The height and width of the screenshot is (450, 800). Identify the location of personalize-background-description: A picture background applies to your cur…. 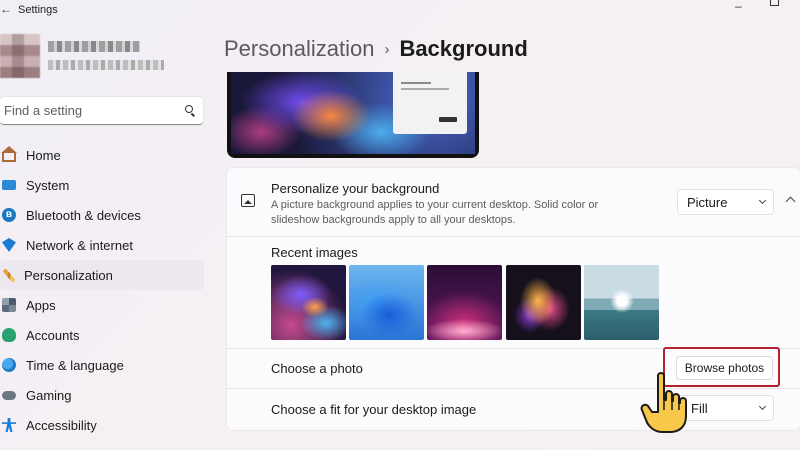
(435, 212).